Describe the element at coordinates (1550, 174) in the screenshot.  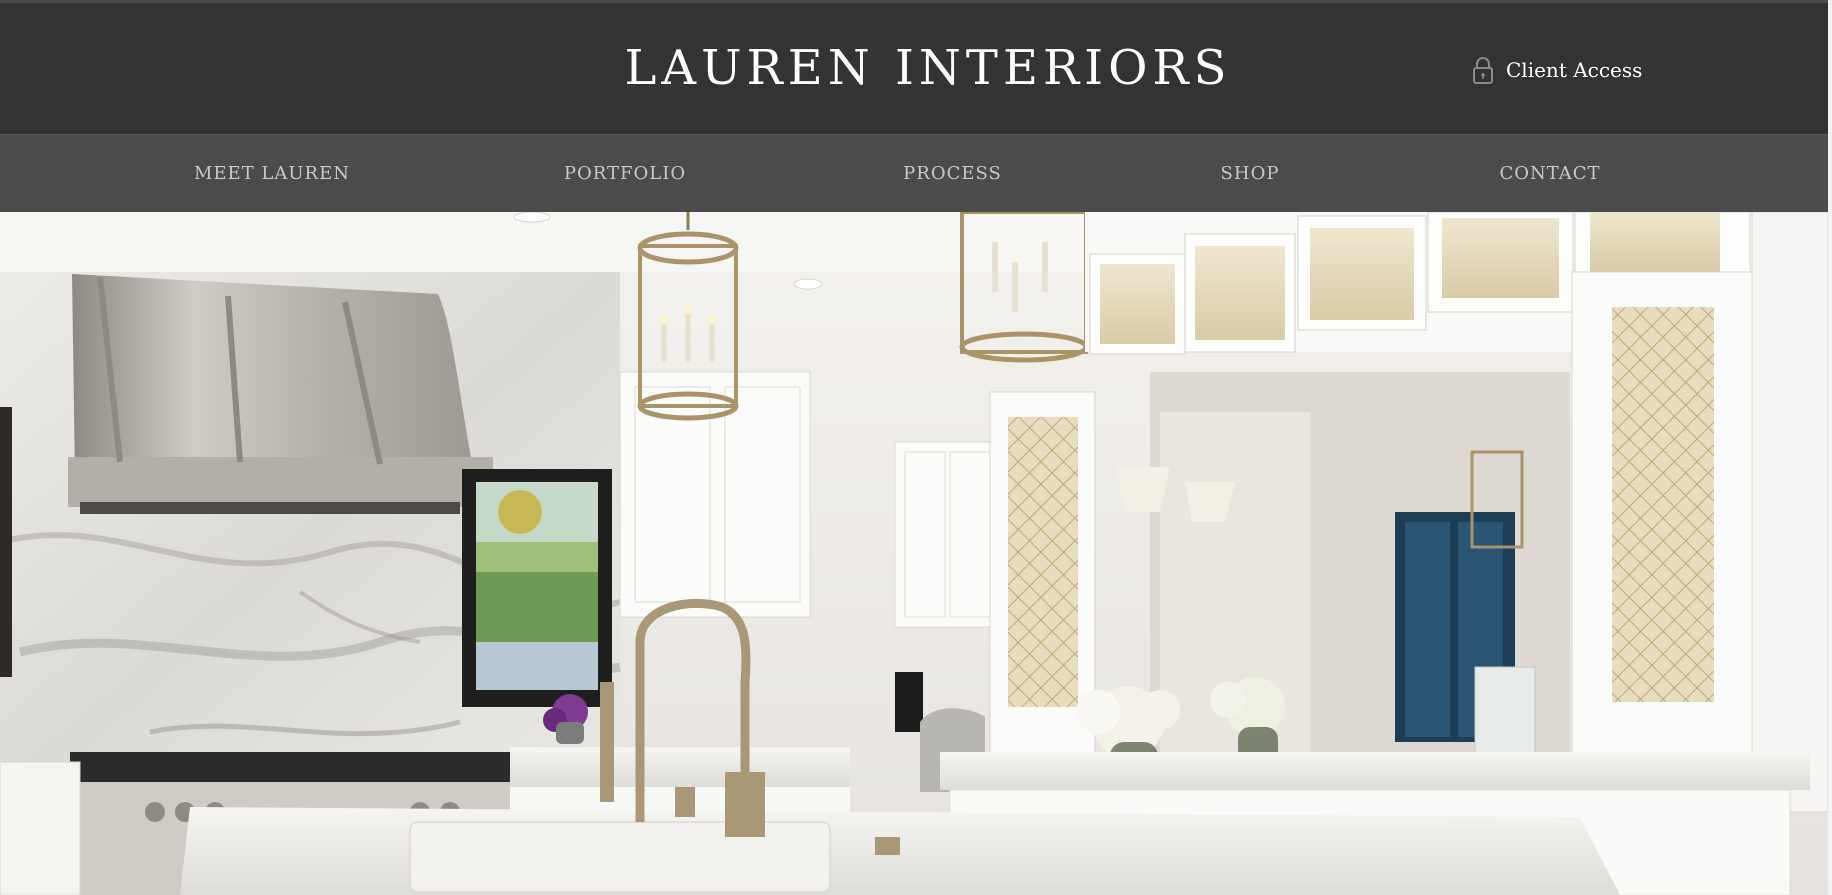
I see `nav-item-contact: CONTACT` at that location.